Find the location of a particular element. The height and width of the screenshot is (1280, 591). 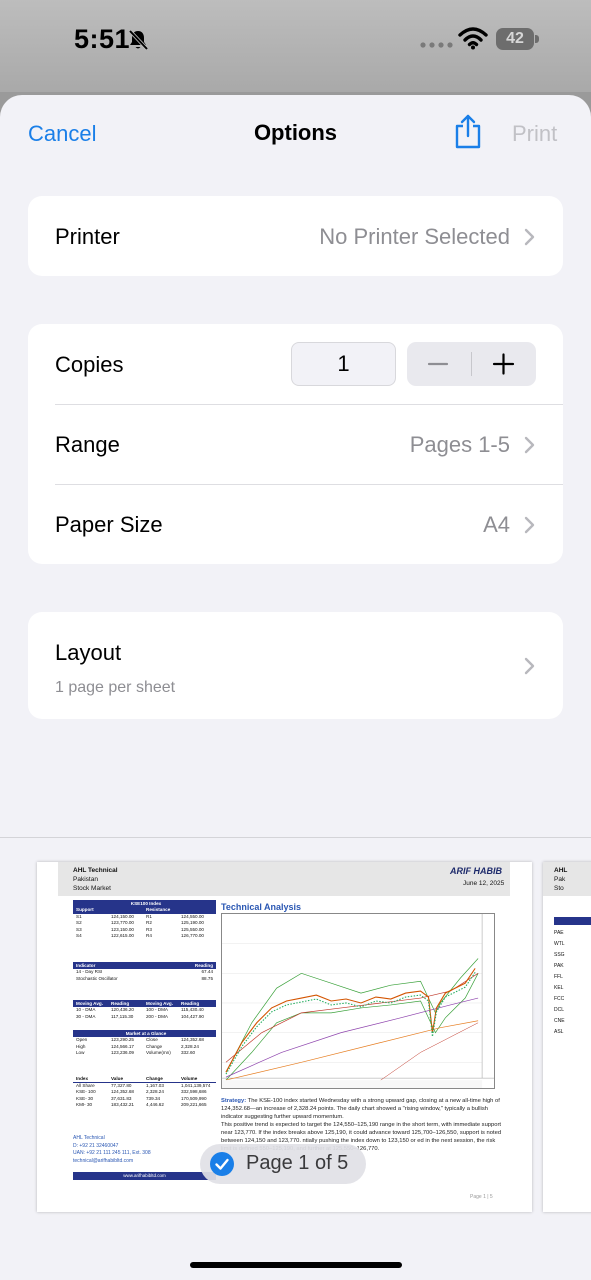

share-icon is located at coordinates (468, 131).